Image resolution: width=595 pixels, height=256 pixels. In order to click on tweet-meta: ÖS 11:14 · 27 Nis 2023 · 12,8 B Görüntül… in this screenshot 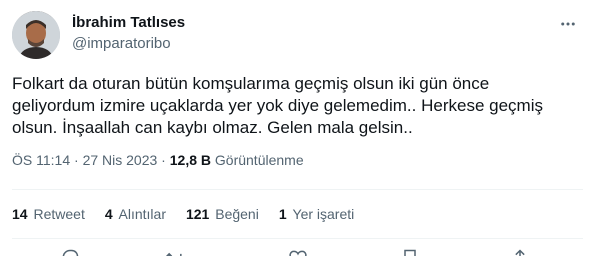, I will do `click(158, 160)`.